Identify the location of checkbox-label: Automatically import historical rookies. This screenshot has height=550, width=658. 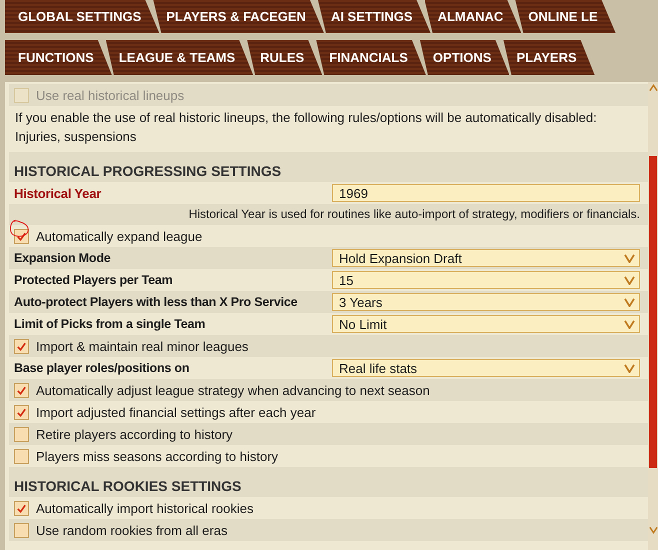
(145, 508).